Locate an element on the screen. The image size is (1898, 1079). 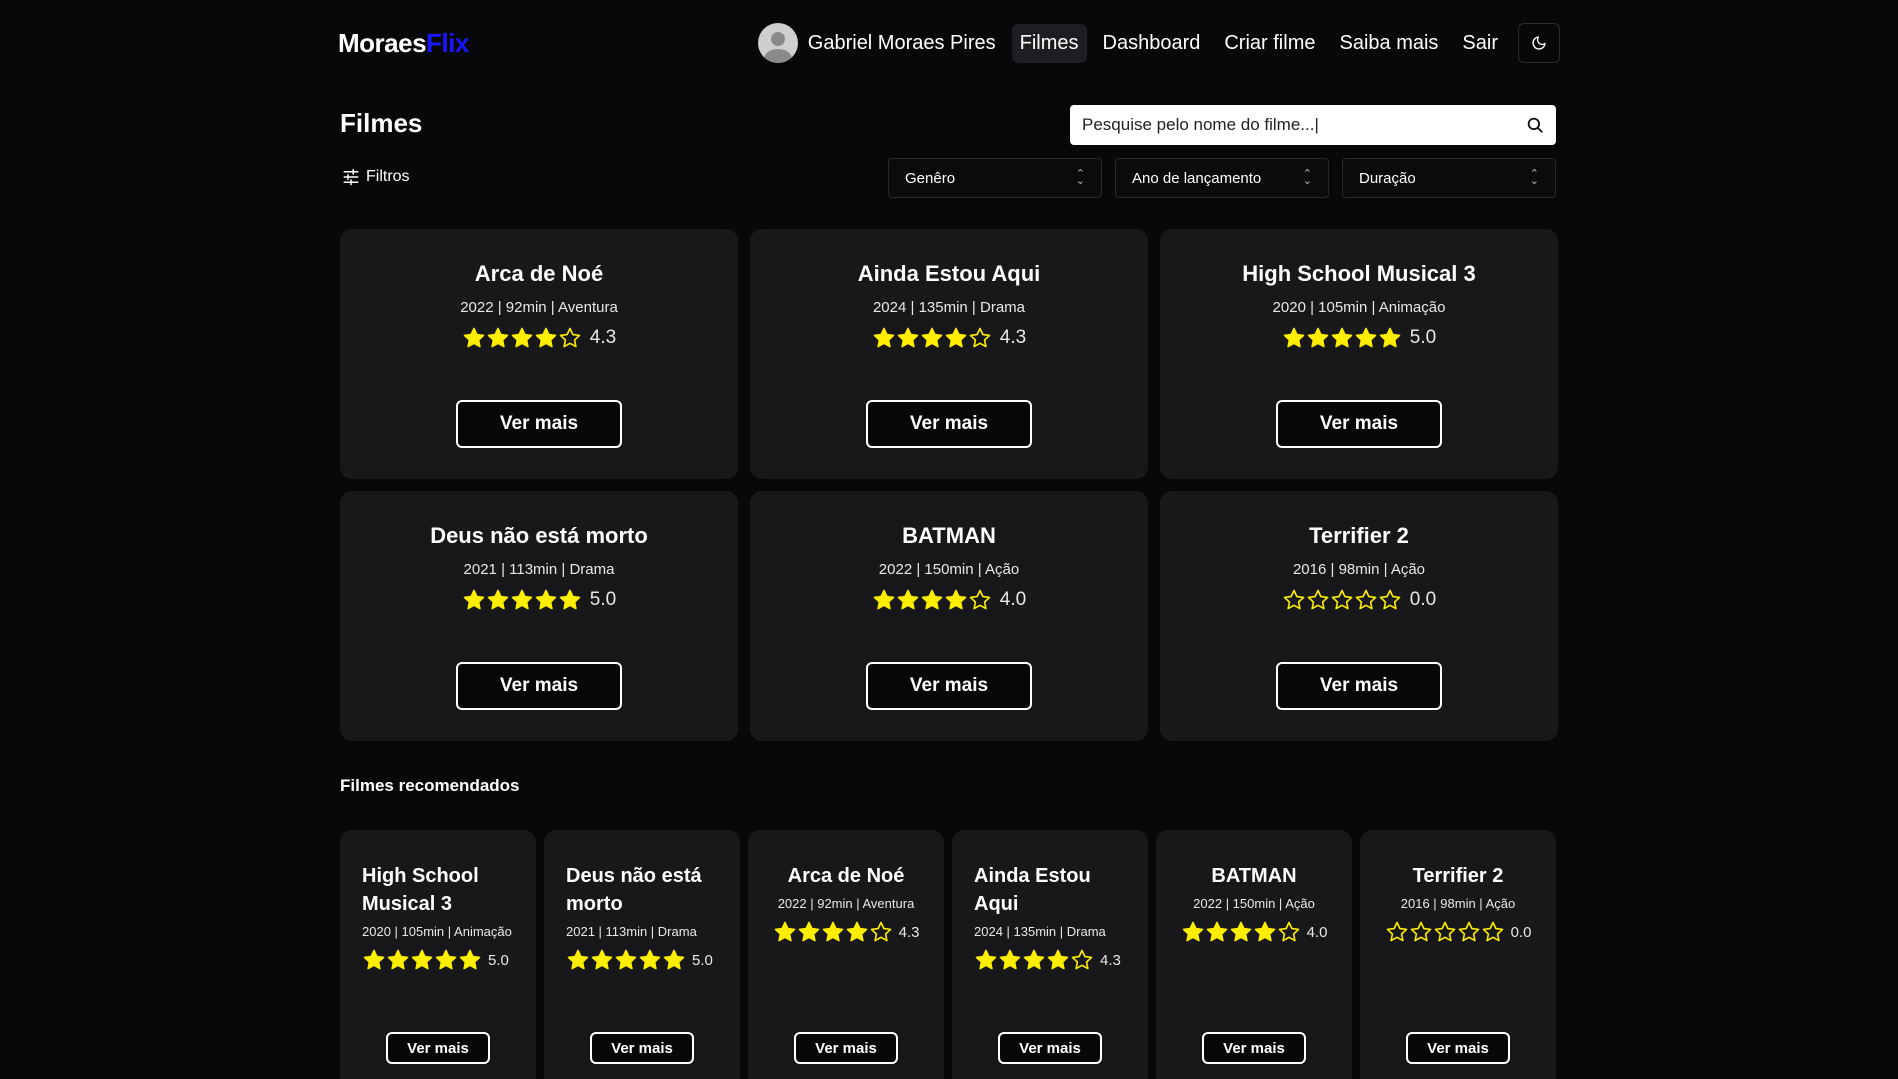
movie-title: Ainda Estou Aqui is located at coordinates (949, 273).